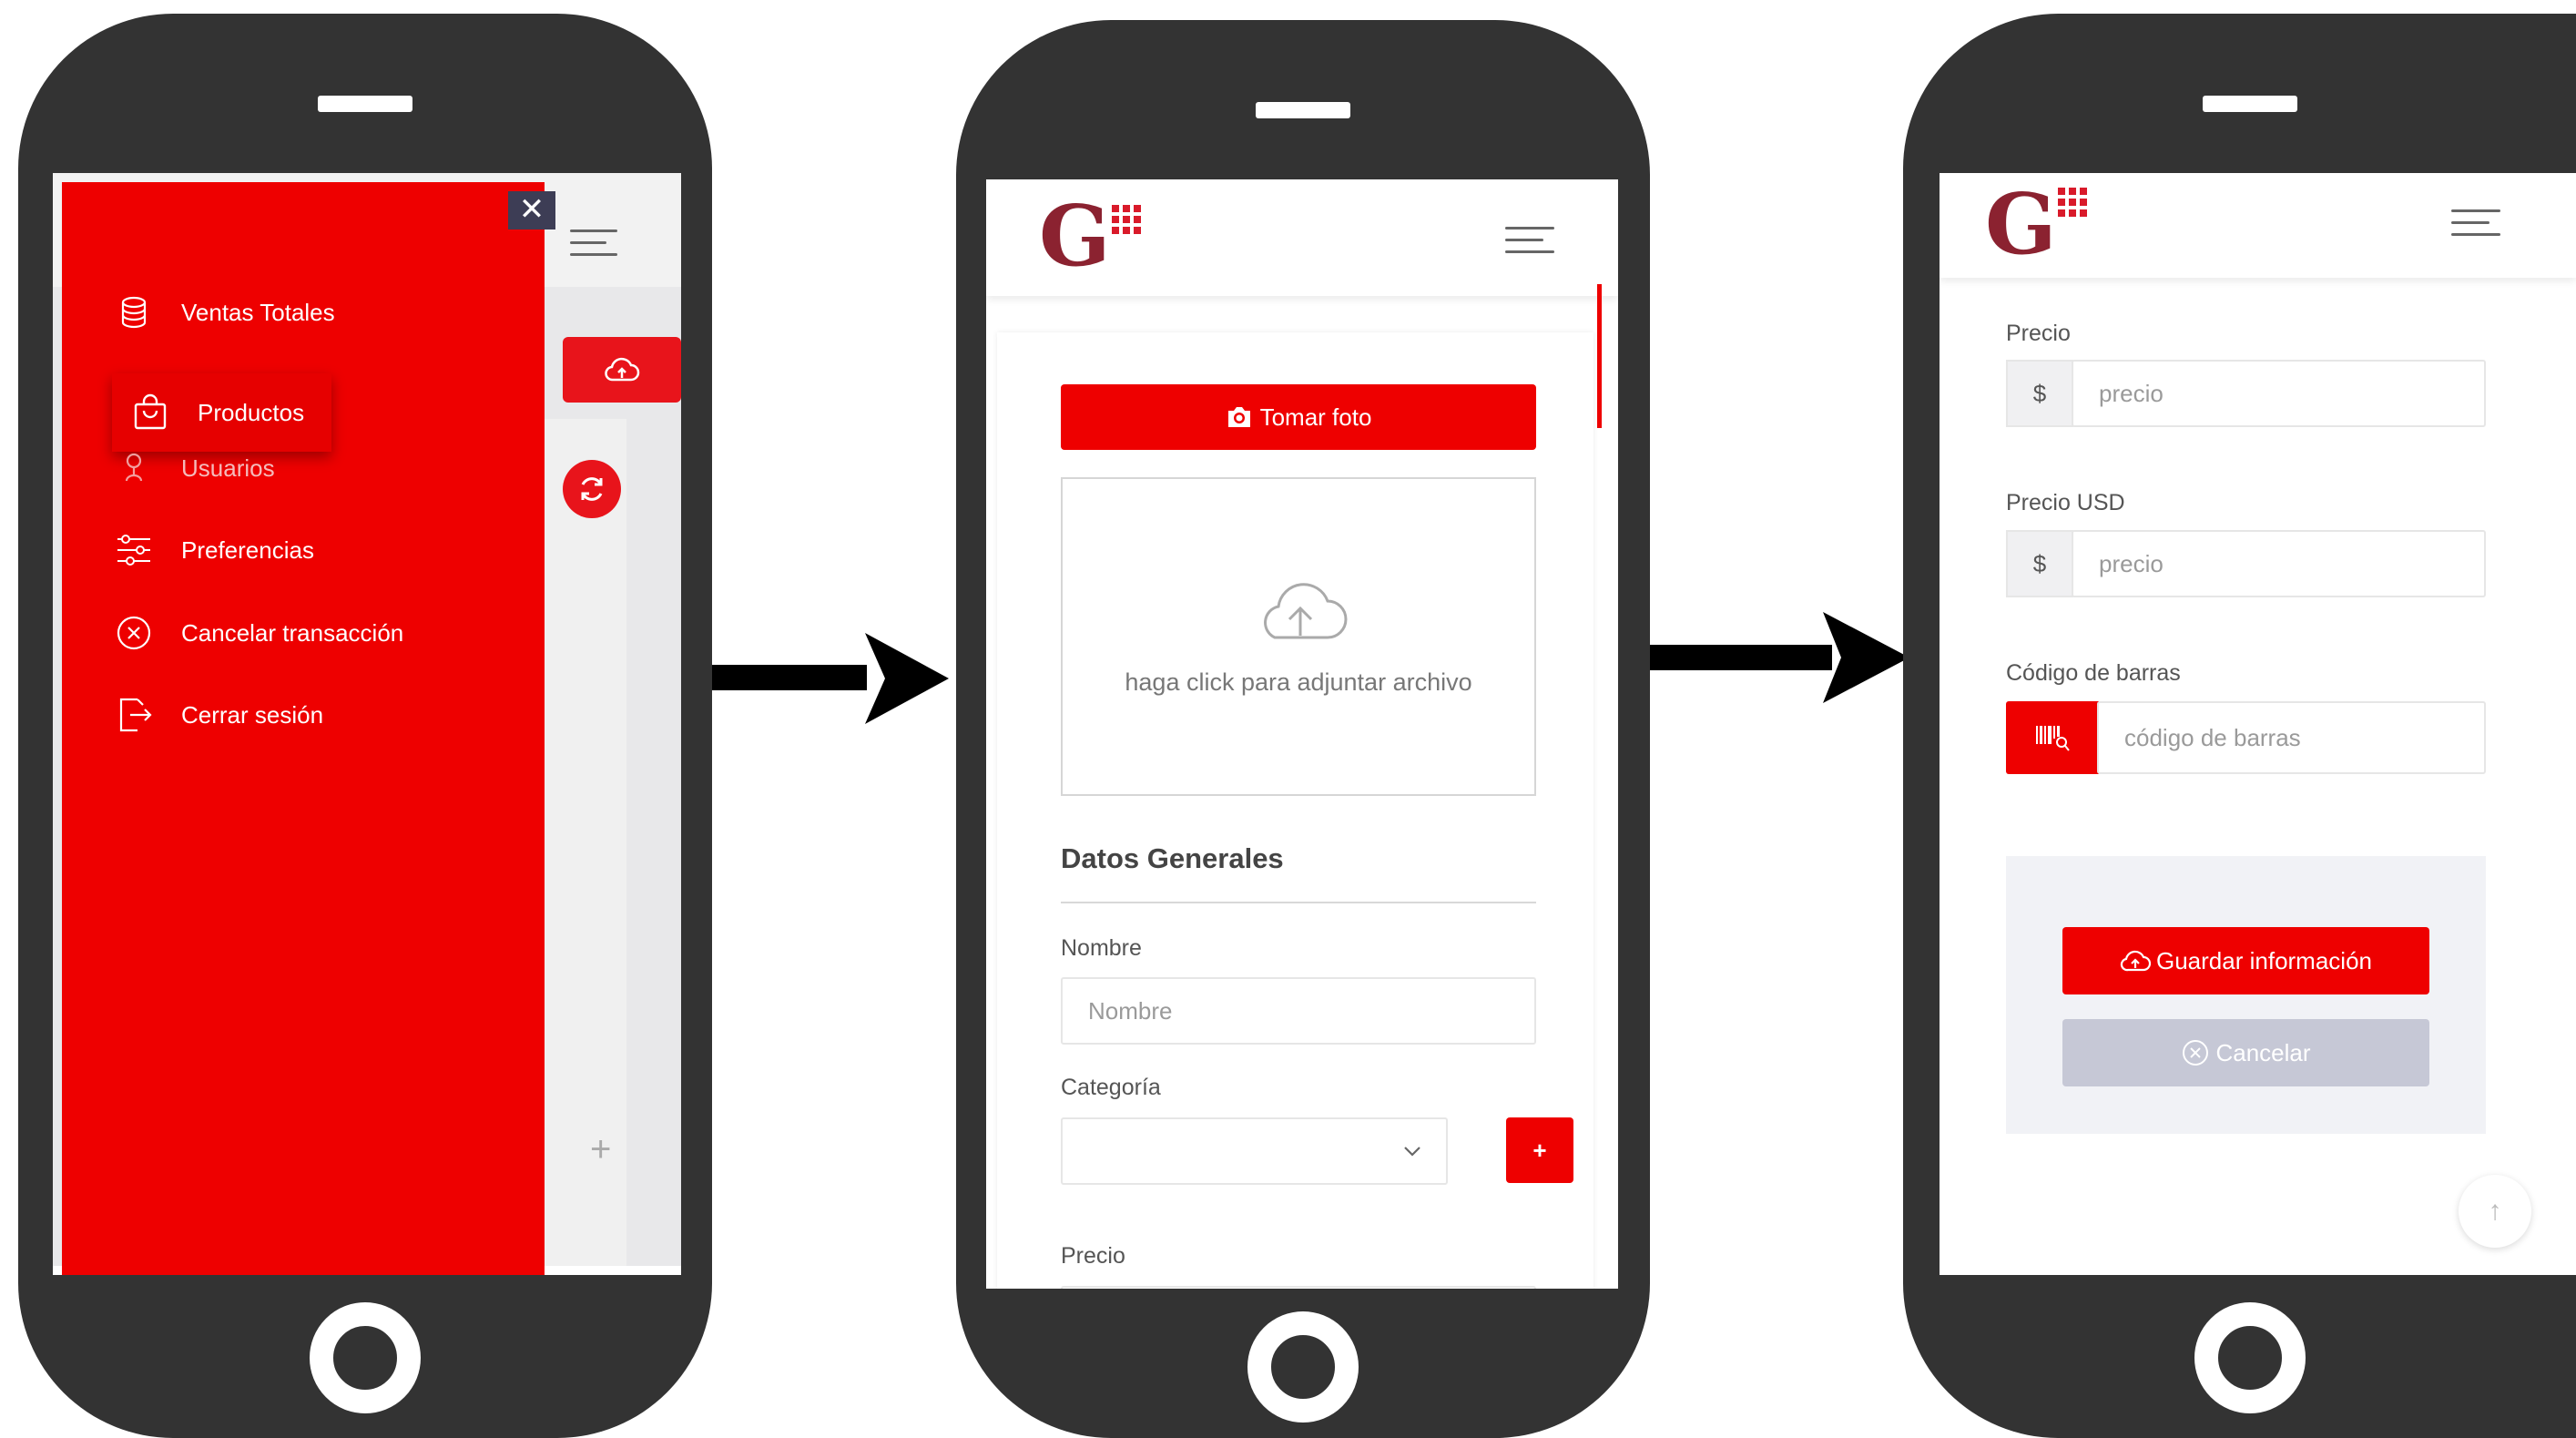 The height and width of the screenshot is (1438, 2576). I want to click on menu-item-cerrar-sesion: Cerrar sesión, so click(218, 714).